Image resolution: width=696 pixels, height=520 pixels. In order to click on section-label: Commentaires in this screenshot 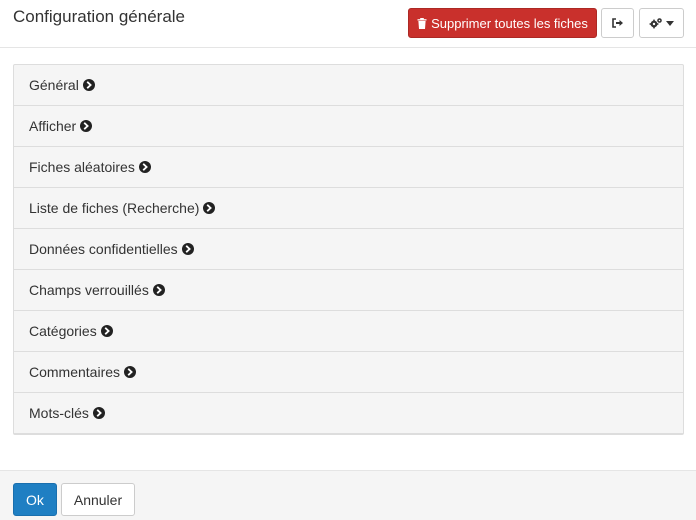, I will do `click(75, 372)`.